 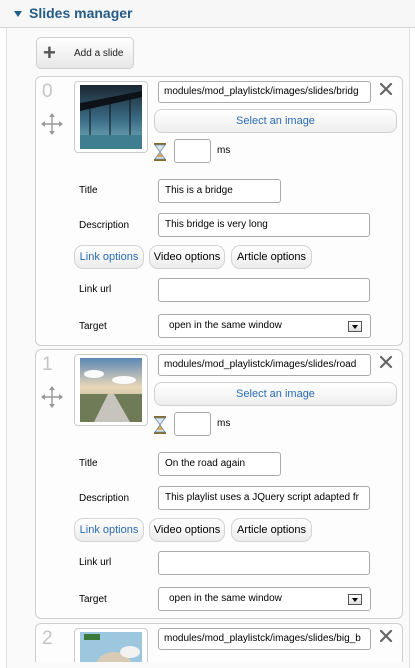 What do you see at coordinates (18, 14) in the screenshot?
I see `collapse-triangle-icon` at bounding box center [18, 14].